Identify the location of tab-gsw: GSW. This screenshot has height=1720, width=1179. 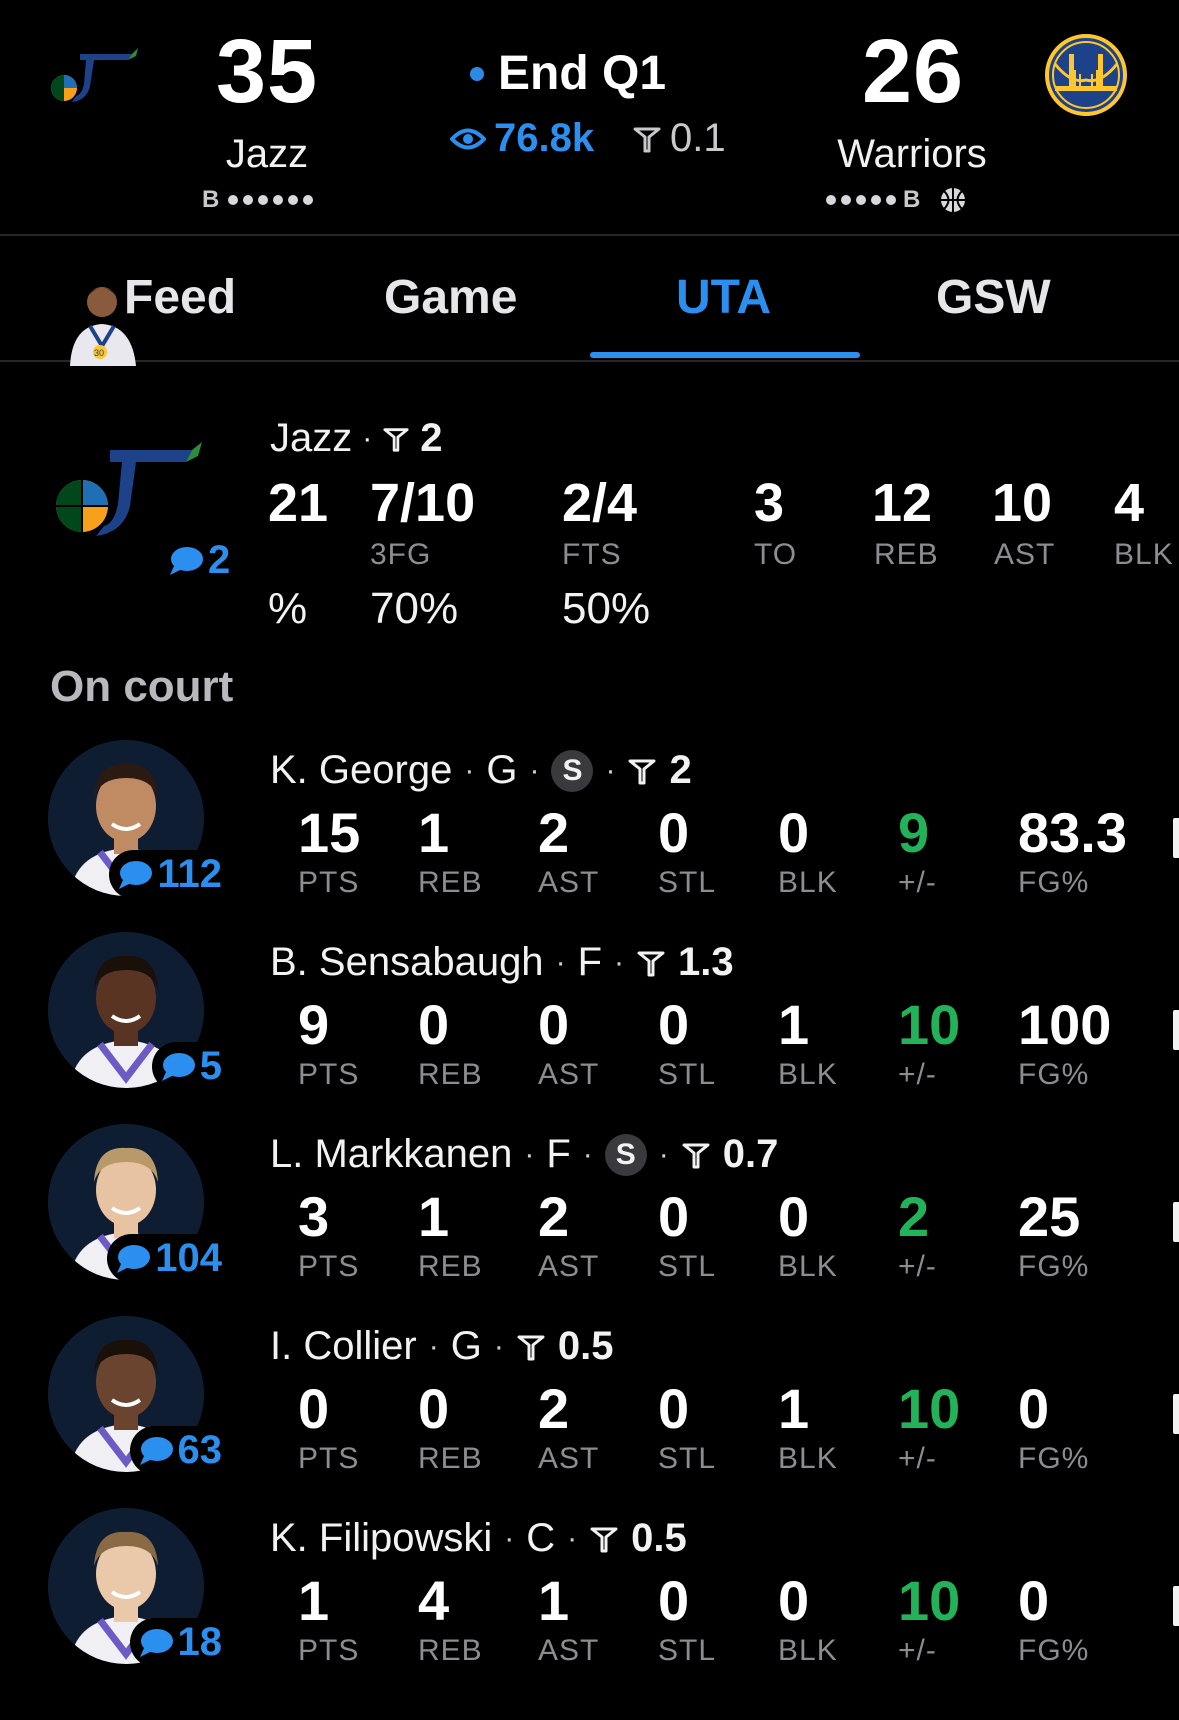
(993, 297).